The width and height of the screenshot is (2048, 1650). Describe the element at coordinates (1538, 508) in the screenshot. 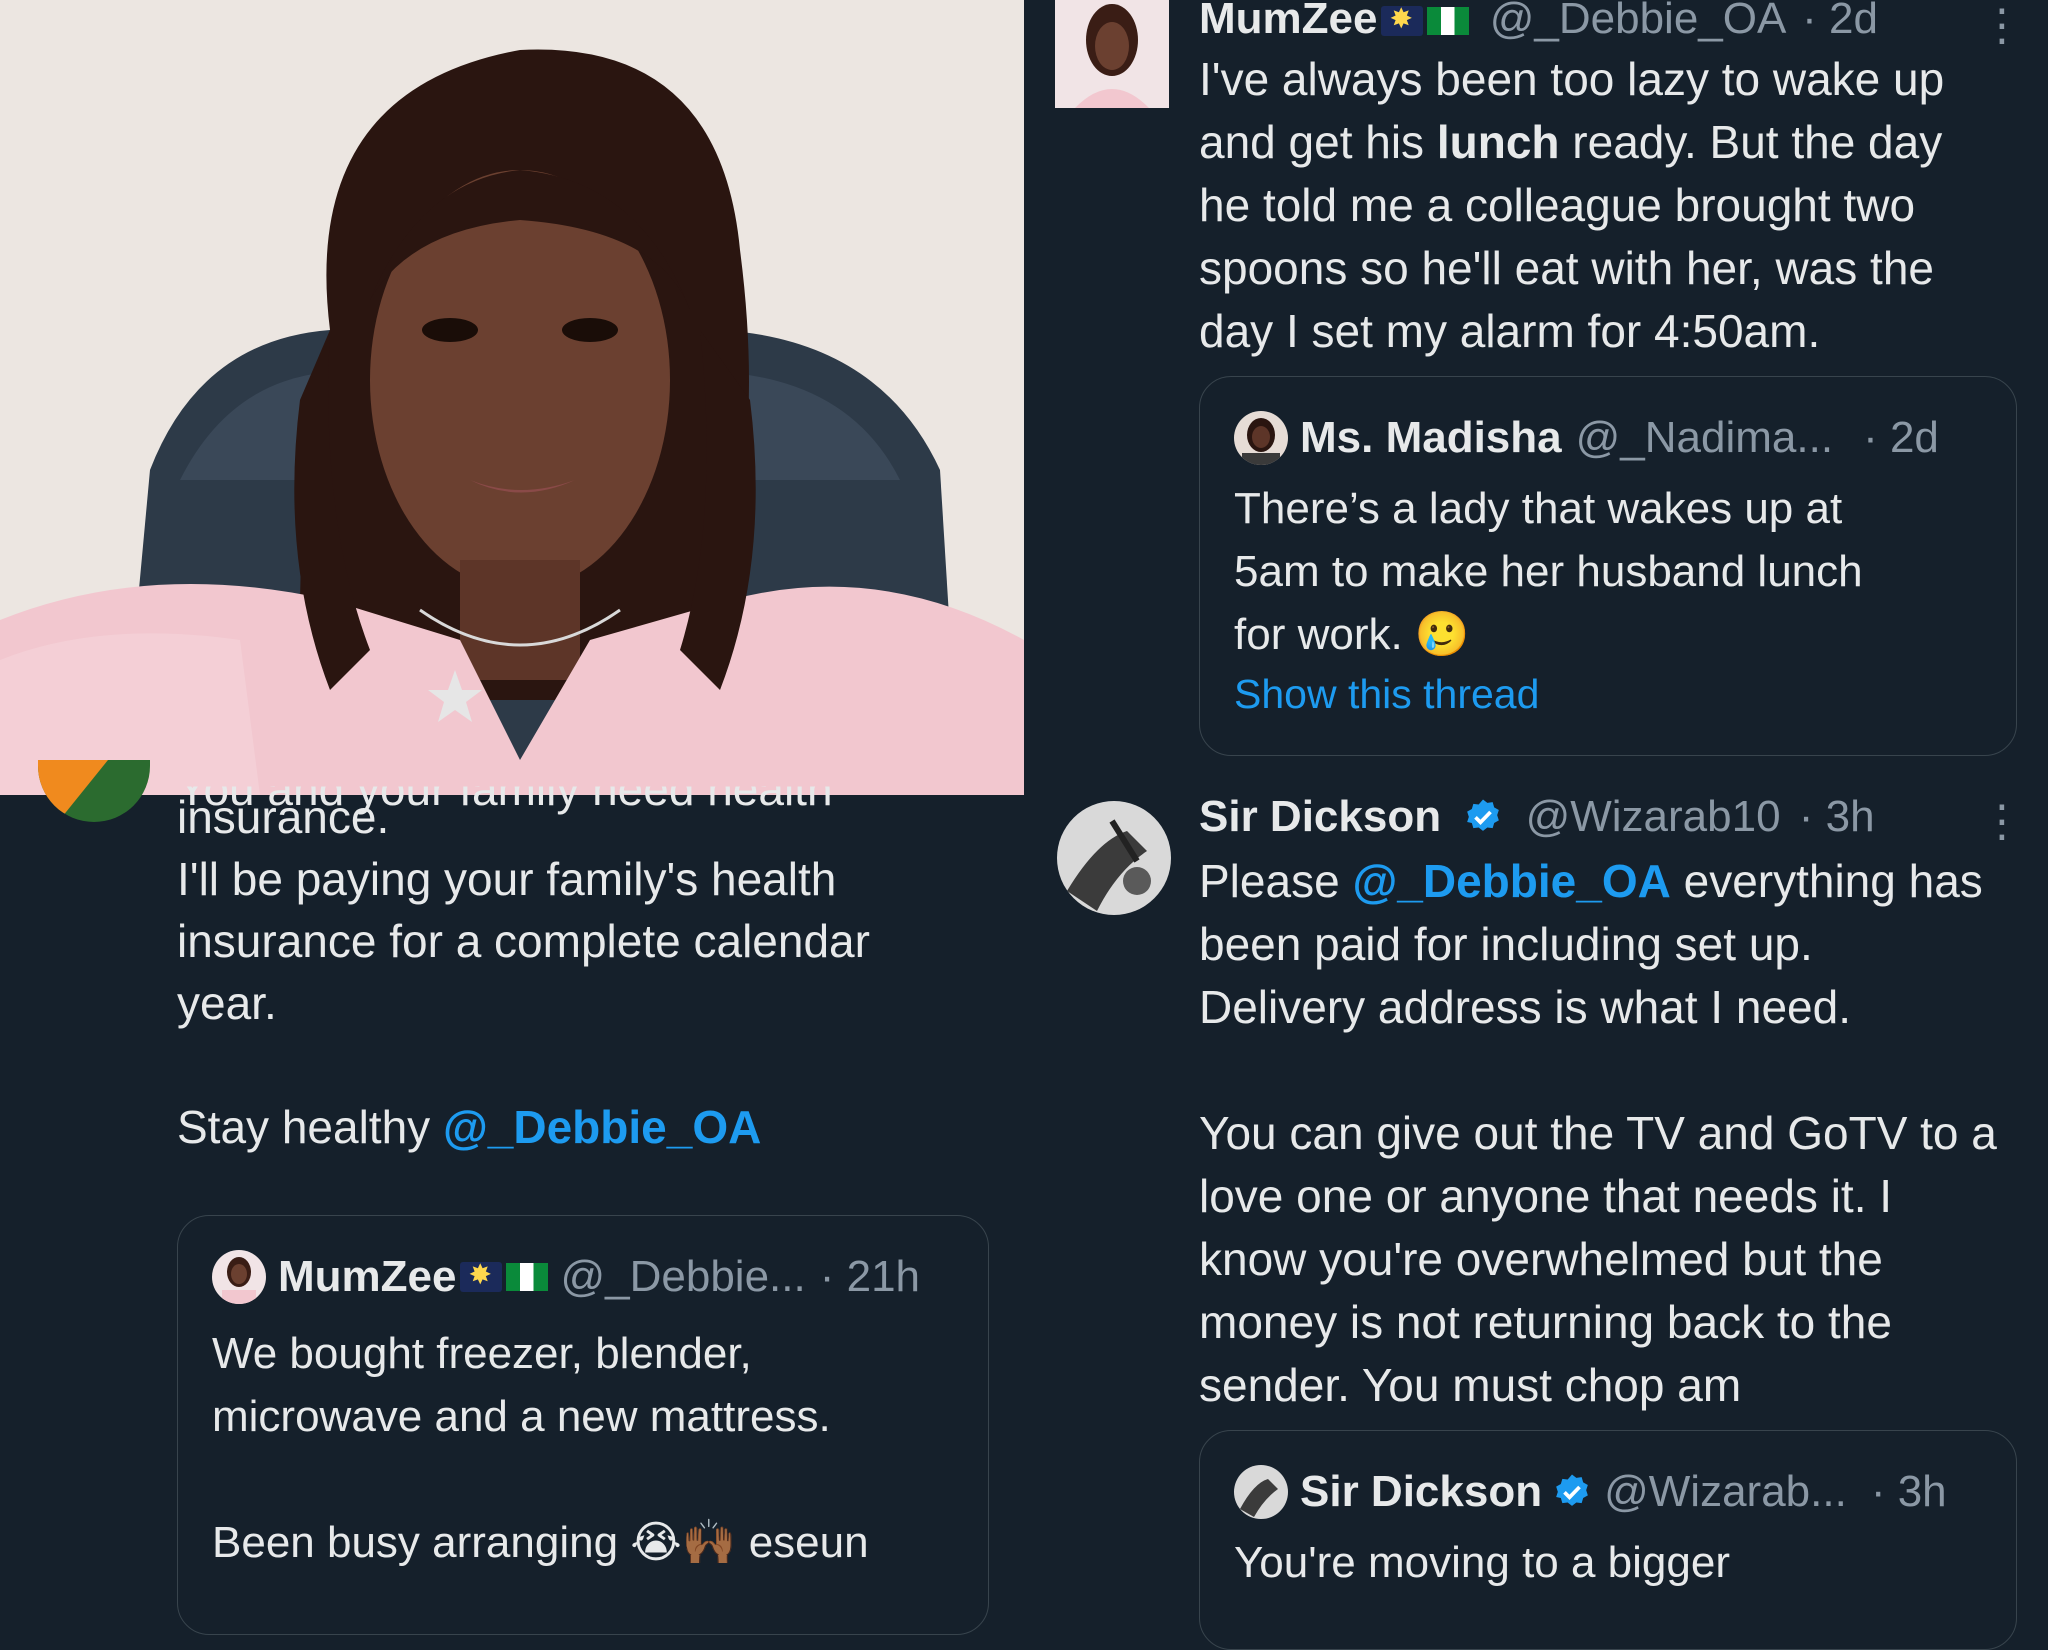

I see `quoted-line: There’s a lady that wakes up at` at that location.